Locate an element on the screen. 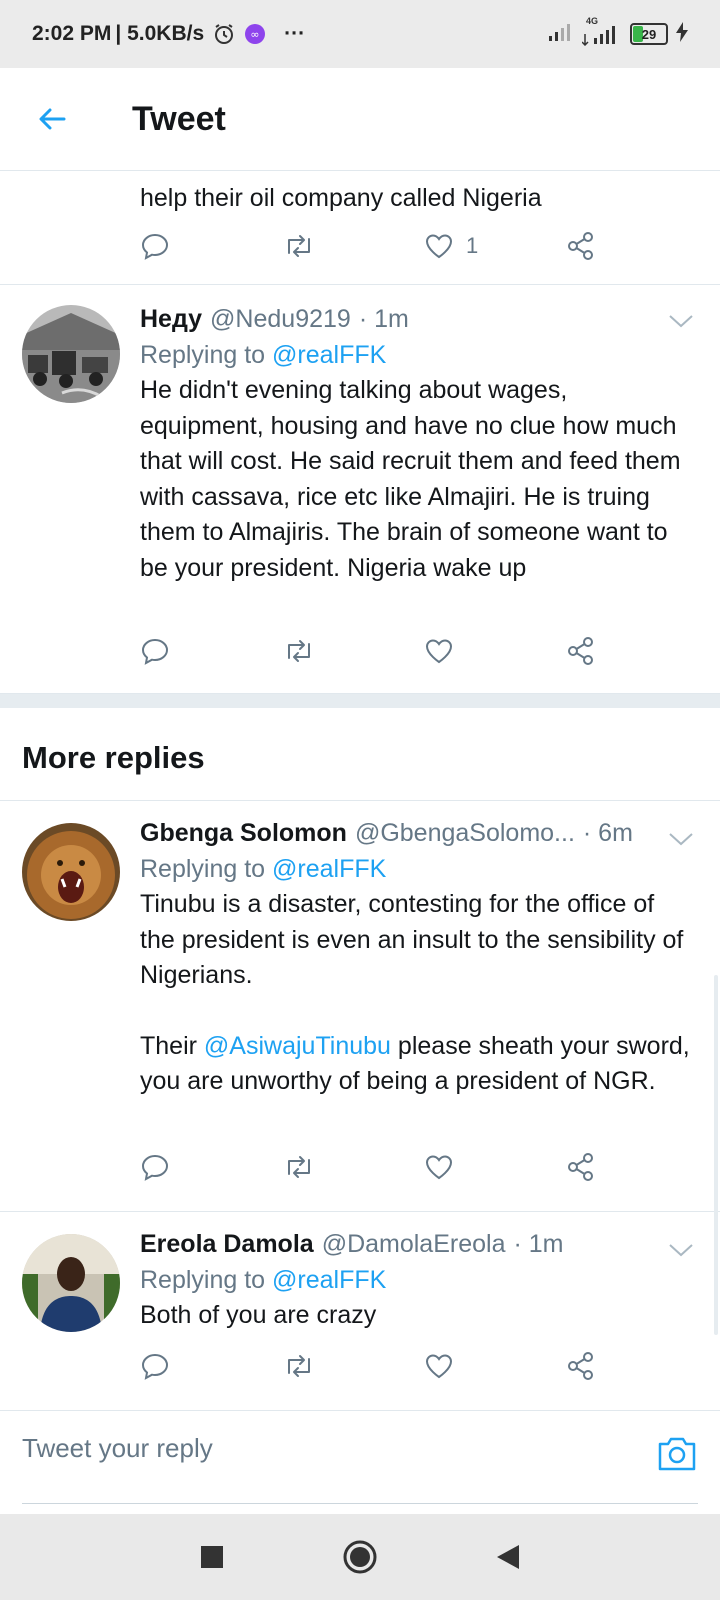  partial-tweet: help their oil company called Nigeria 1 is located at coordinates (360, 227).